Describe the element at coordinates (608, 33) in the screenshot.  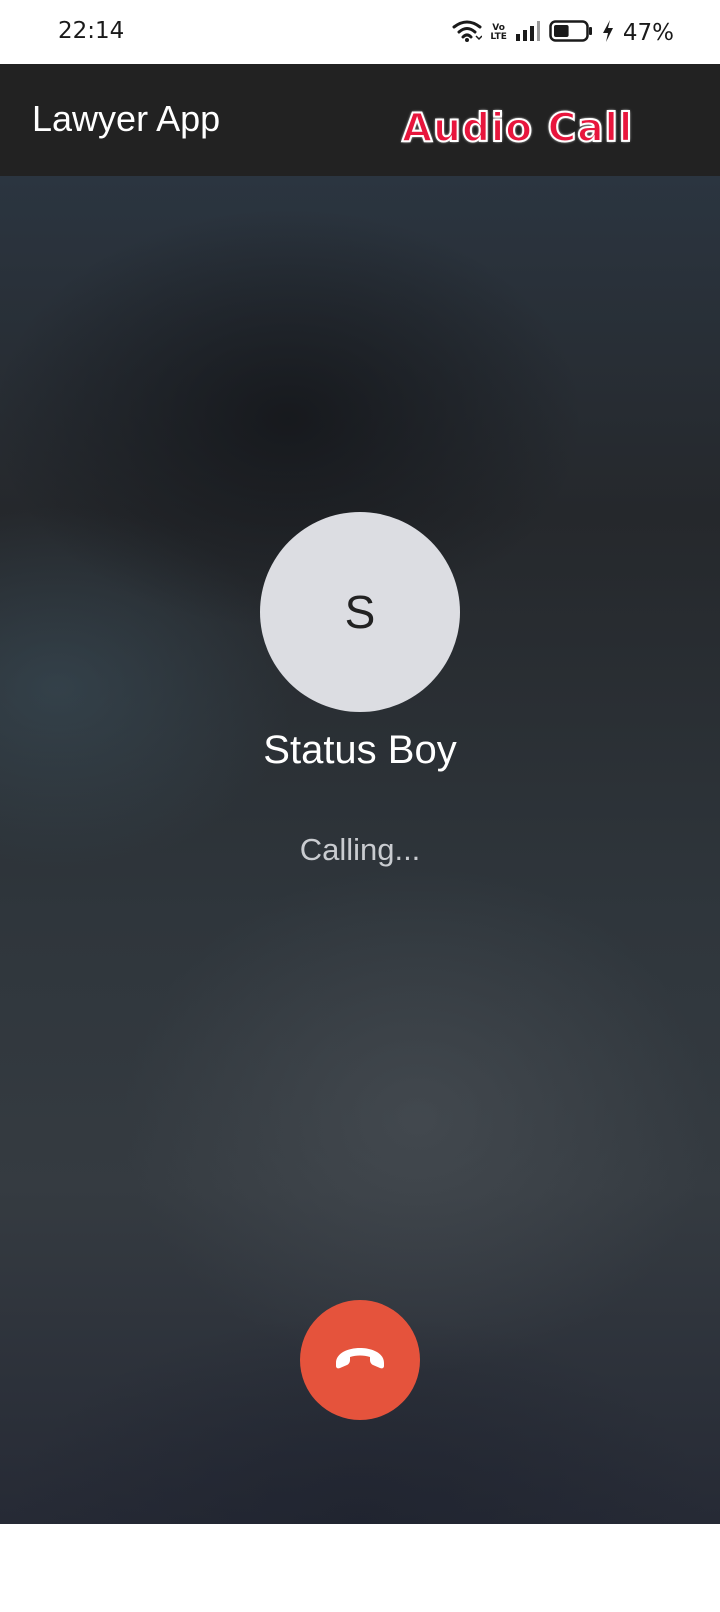
I see `charging-icon` at that location.